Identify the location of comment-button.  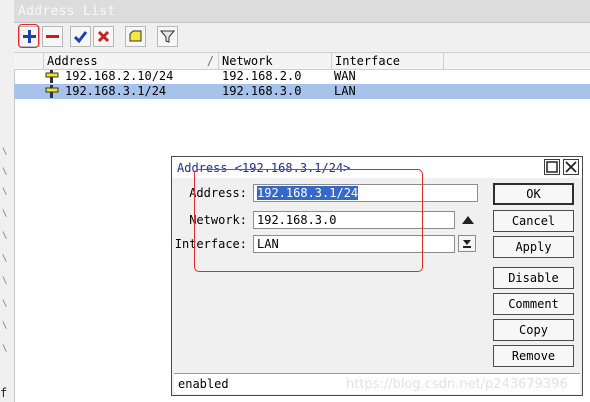
(135, 36).